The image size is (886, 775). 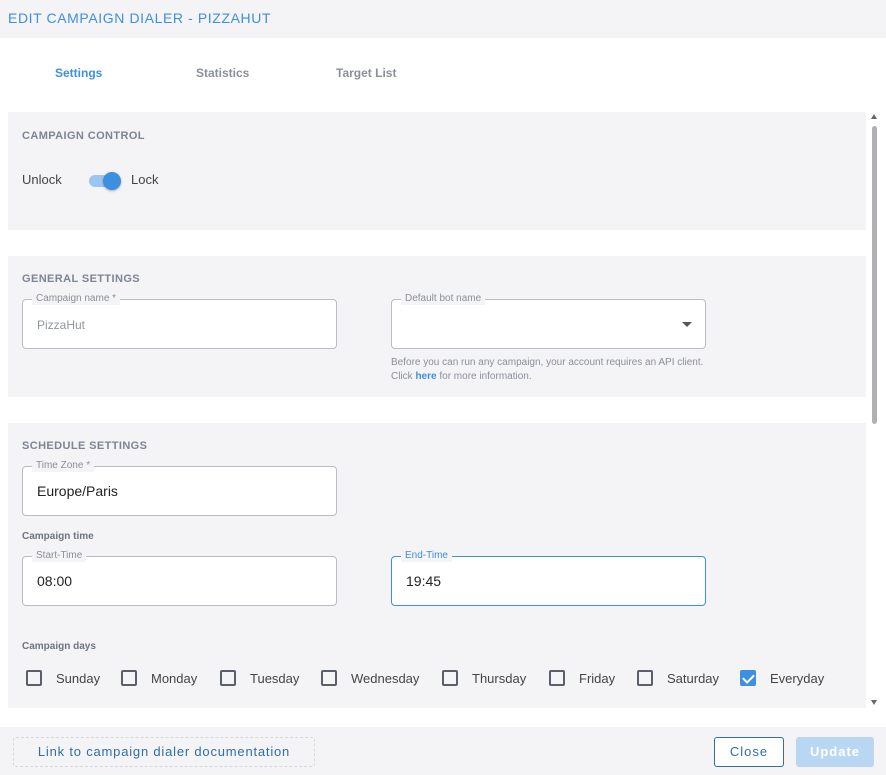 I want to click on time-zone-field: Time Zone * Europe/Paris, so click(x=179, y=488).